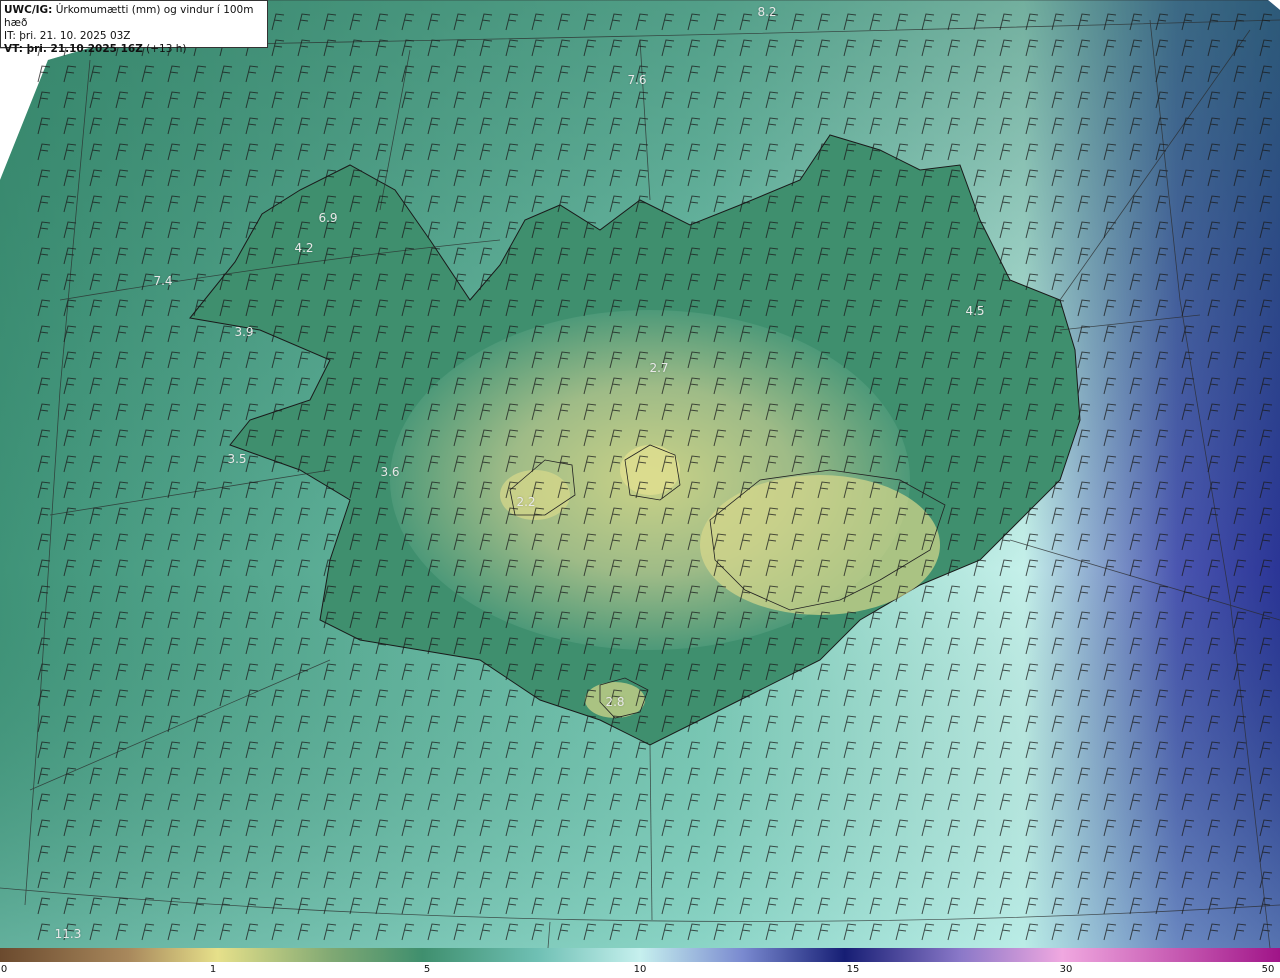 The height and width of the screenshot is (978, 1280). What do you see at coordinates (640, 969) in the screenshot?
I see `colorbar-tick: 10` at bounding box center [640, 969].